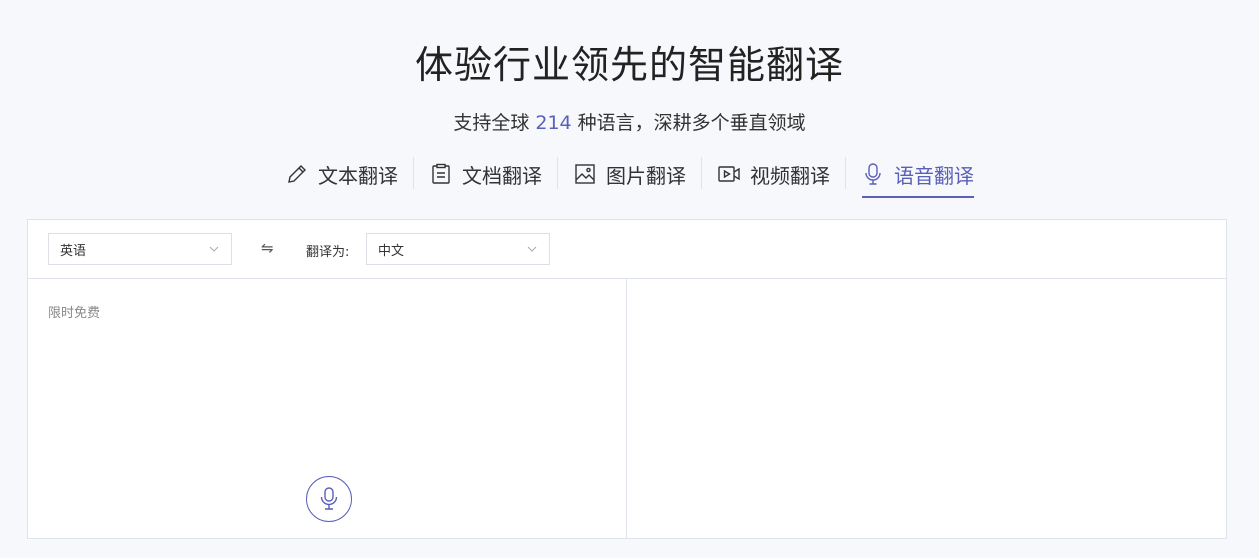  Describe the element at coordinates (269, 248) in the screenshot. I see `swap-languages-button: ⇋` at that location.